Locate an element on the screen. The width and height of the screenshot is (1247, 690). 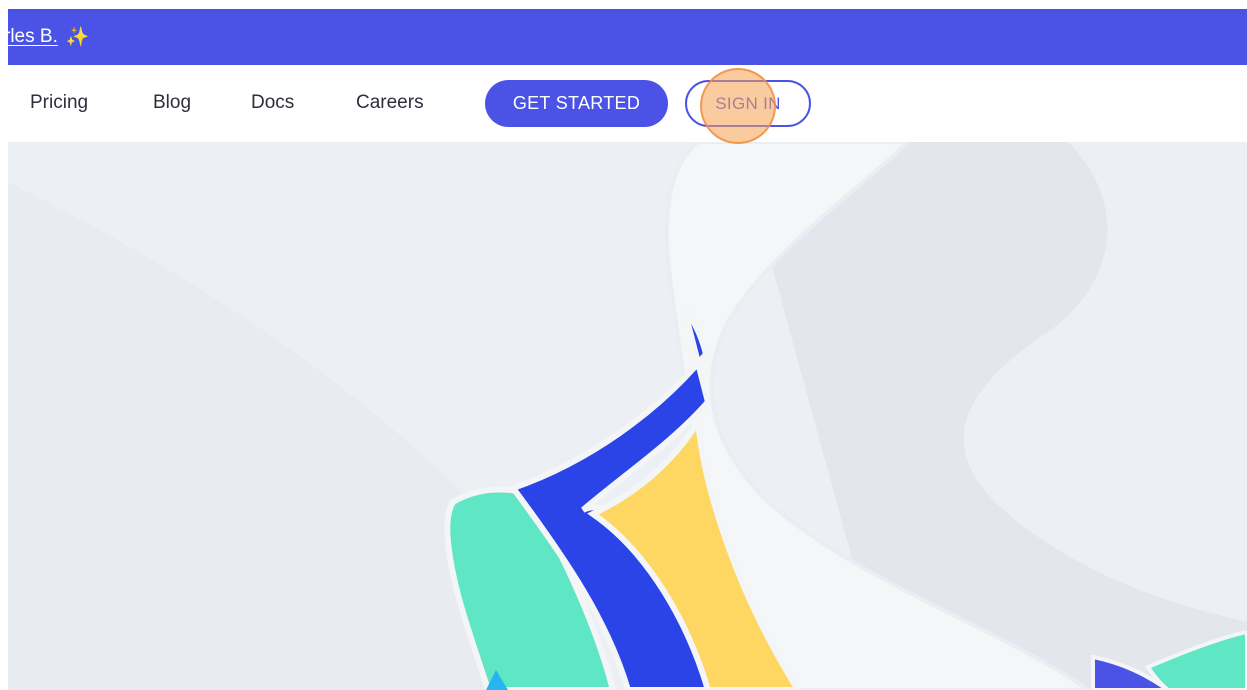
nav-link-pricing: Pricing is located at coordinates (59, 103).